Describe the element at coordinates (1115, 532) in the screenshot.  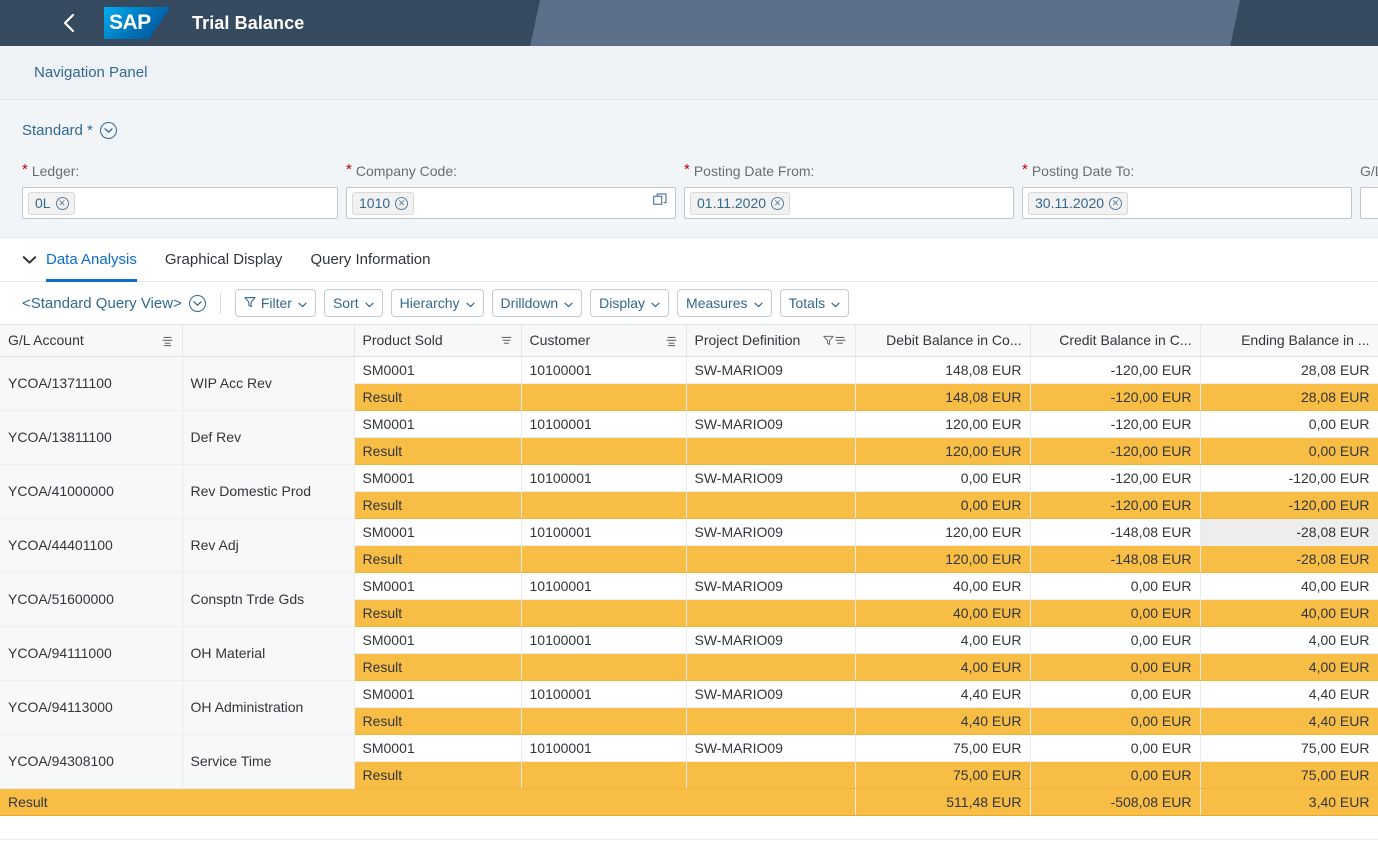
I see `credit-balance-cell: -148,08 EUR` at that location.